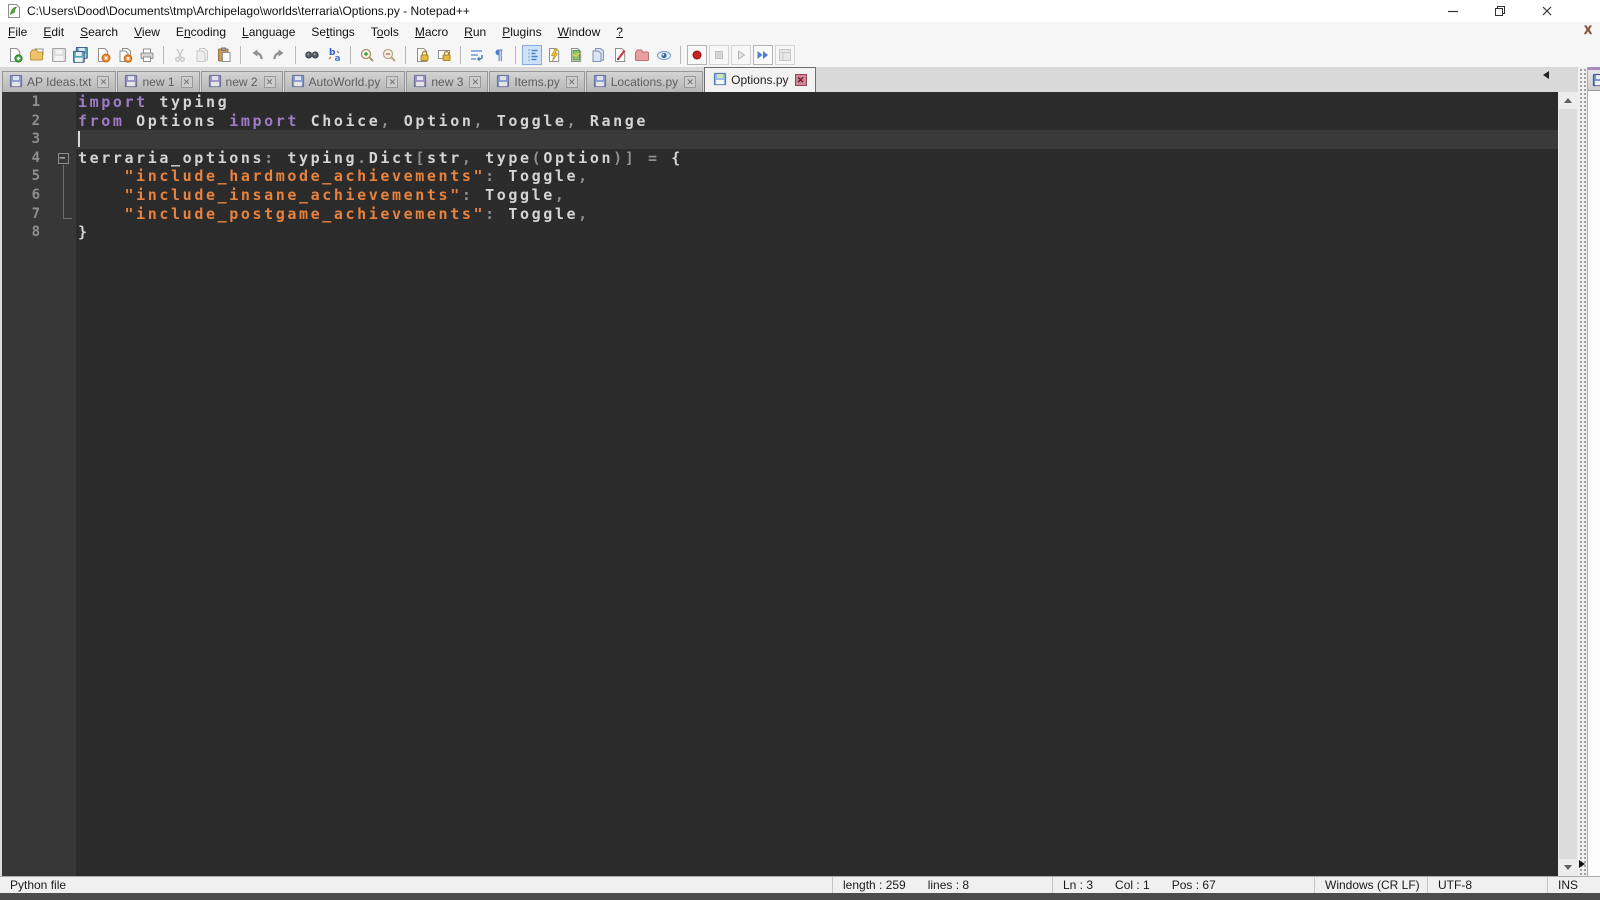 The image size is (1600, 900). Describe the element at coordinates (279, 55) in the screenshot. I see `redo-icon` at that location.